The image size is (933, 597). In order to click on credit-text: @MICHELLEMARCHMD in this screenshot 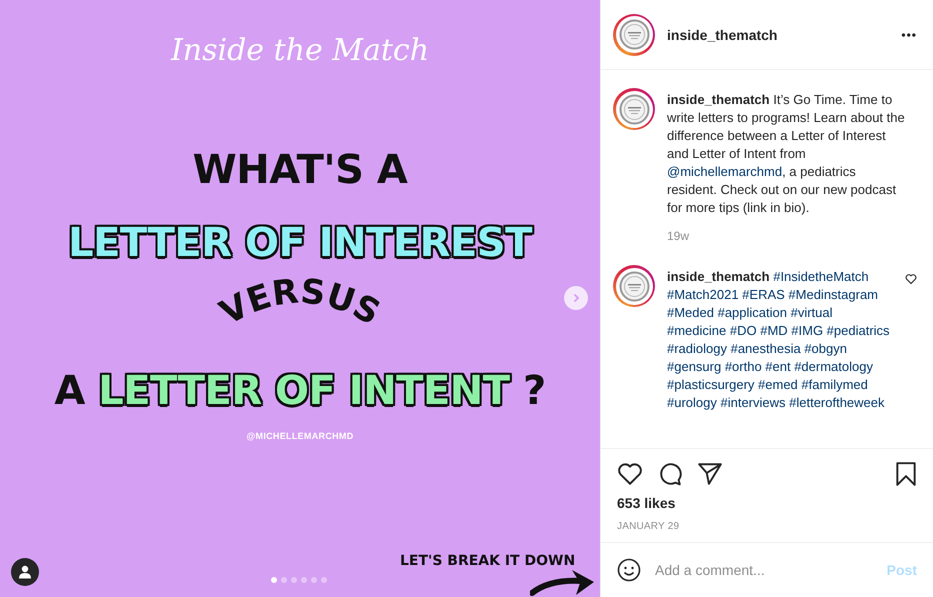, I will do `click(300, 436)`.